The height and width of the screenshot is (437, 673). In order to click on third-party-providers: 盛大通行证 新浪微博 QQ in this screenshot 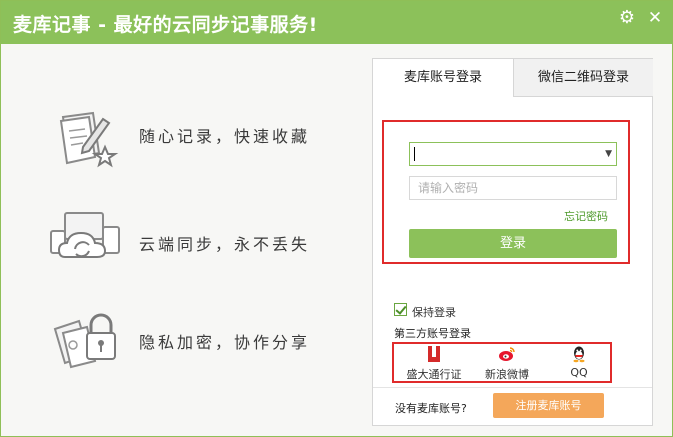, I will do `click(502, 362)`.